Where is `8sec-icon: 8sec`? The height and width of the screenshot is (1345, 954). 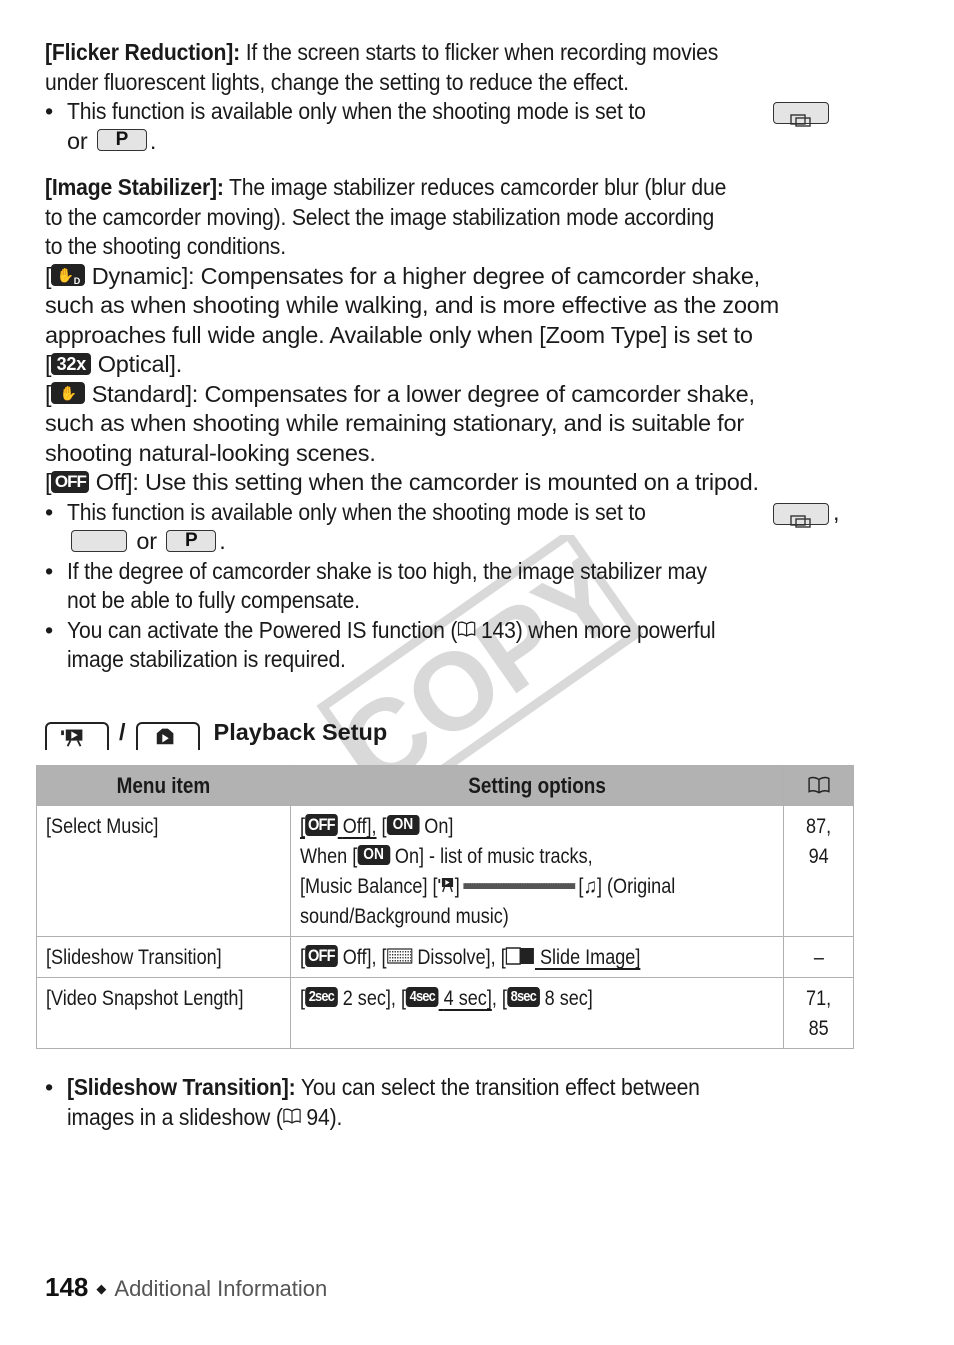
8sec-icon: 8sec is located at coordinates (523, 997).